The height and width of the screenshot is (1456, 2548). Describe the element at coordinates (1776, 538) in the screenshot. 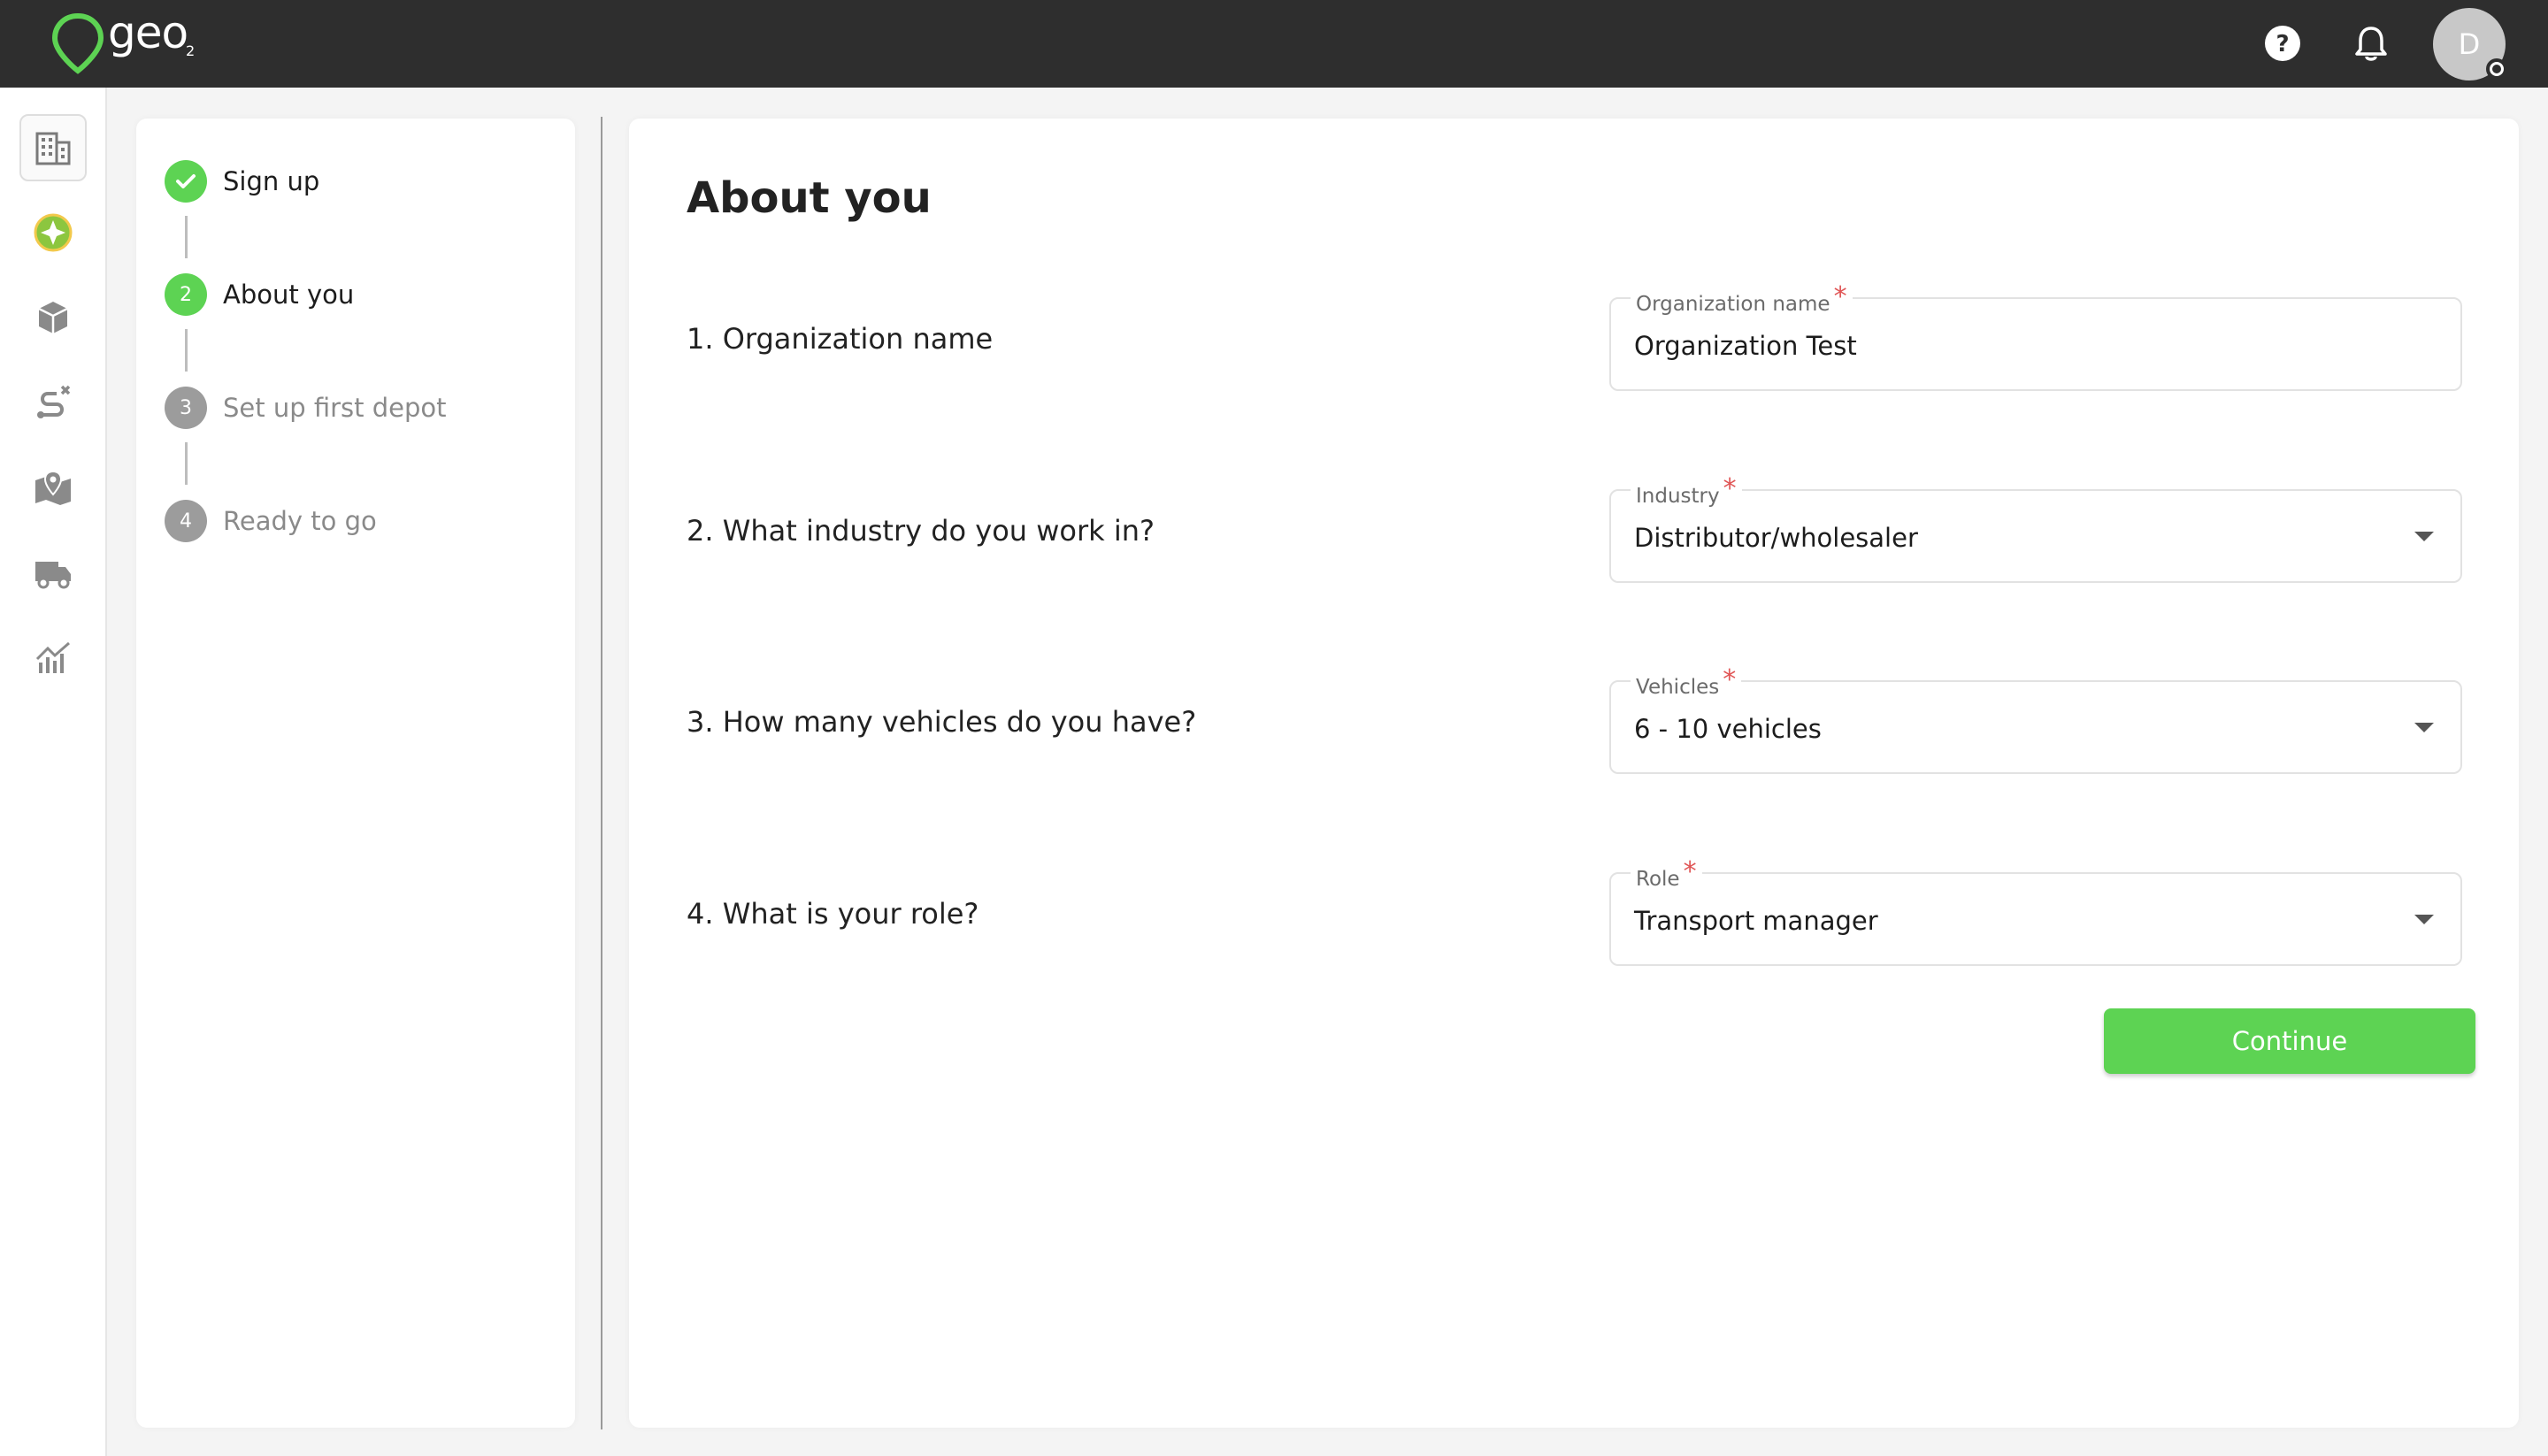

I see `industry-value: Distributor/wholesaler` at that location.